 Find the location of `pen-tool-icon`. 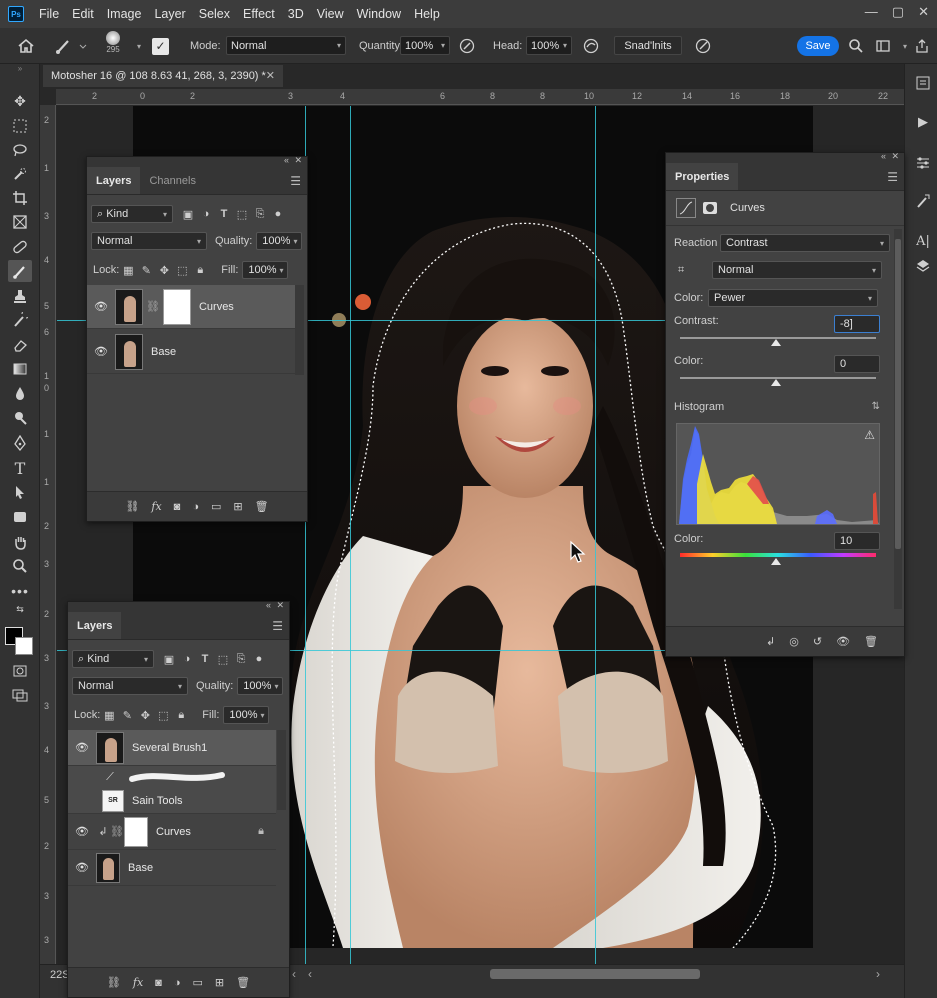

pen-tool-icon is located at coordinates (20, 443).